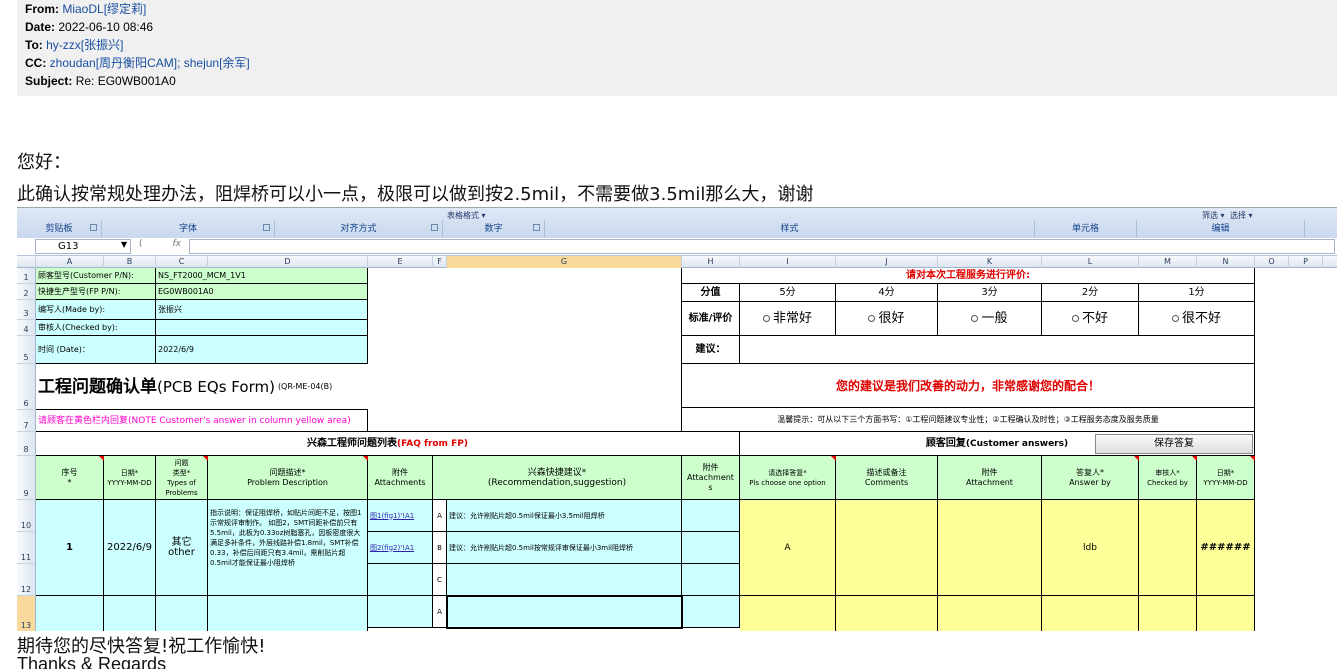  Describe the element at coordinates (1090, 613) in the screenshot. I see `row2-answer-by` at that location.